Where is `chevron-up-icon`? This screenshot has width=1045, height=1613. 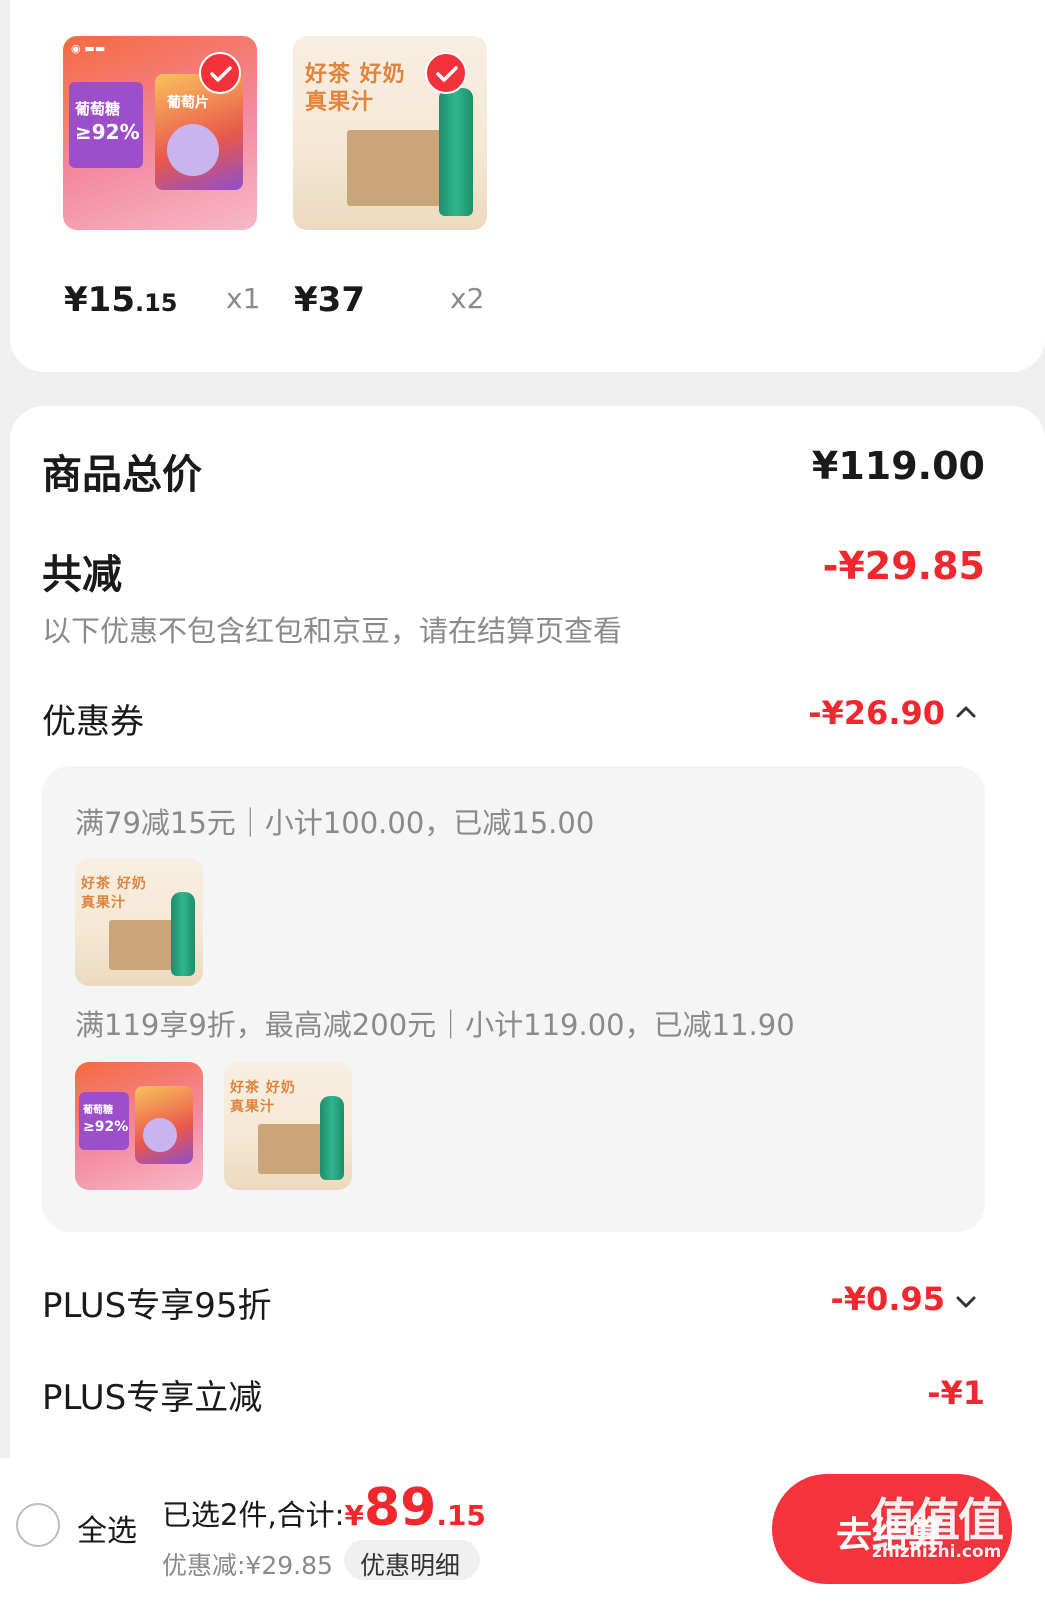 chevron-up-icon is located at coordinates (966, 713).